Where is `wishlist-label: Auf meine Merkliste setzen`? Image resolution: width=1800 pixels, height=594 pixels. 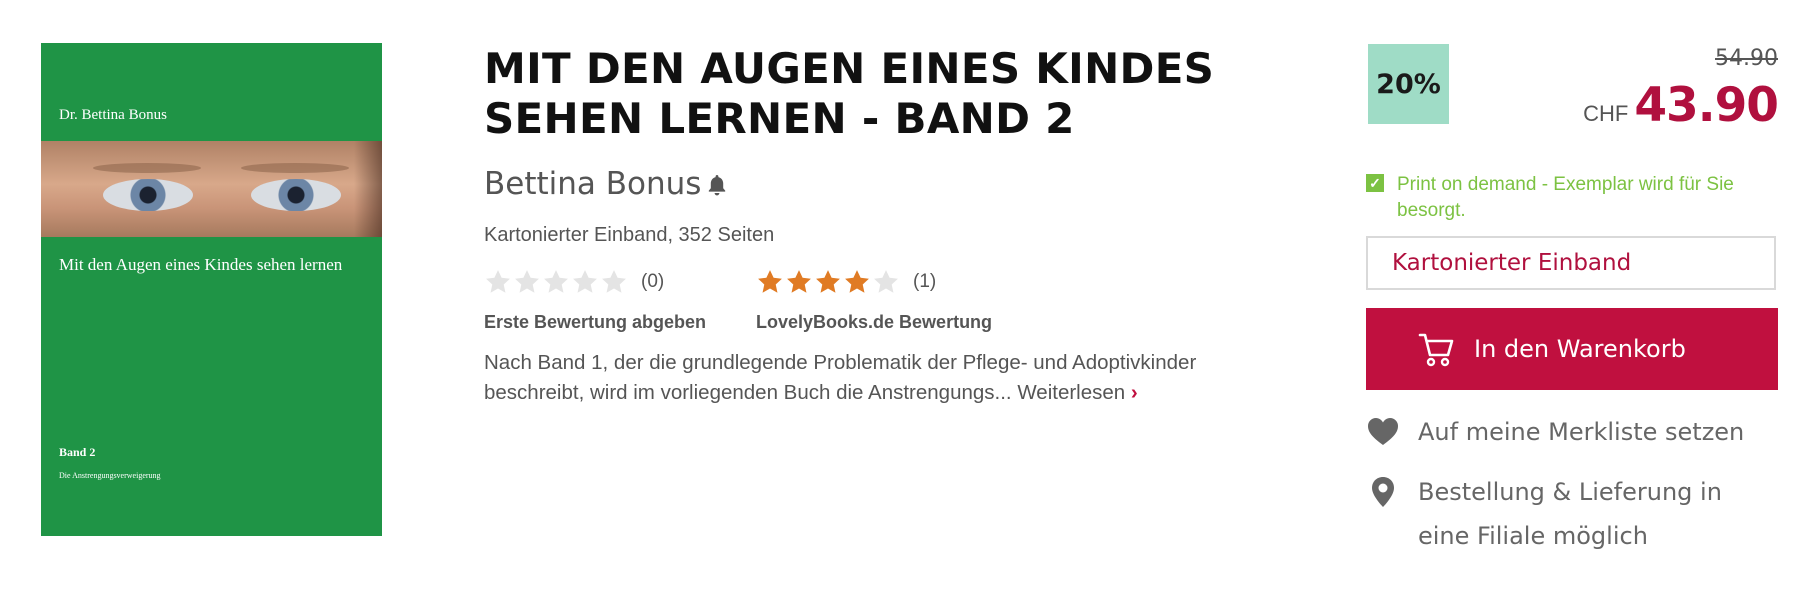 wishlist-label: Auf meine Merkliste setzen is located at coordinates (1581, 432).